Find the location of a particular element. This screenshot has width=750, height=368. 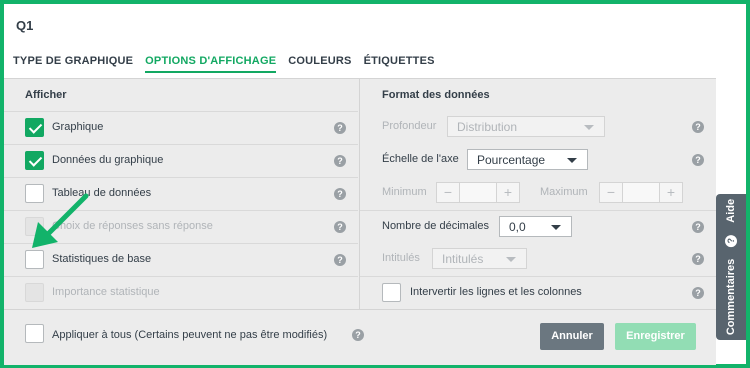

echelle-select: Pourcentage is located at coordinates (527, 159).